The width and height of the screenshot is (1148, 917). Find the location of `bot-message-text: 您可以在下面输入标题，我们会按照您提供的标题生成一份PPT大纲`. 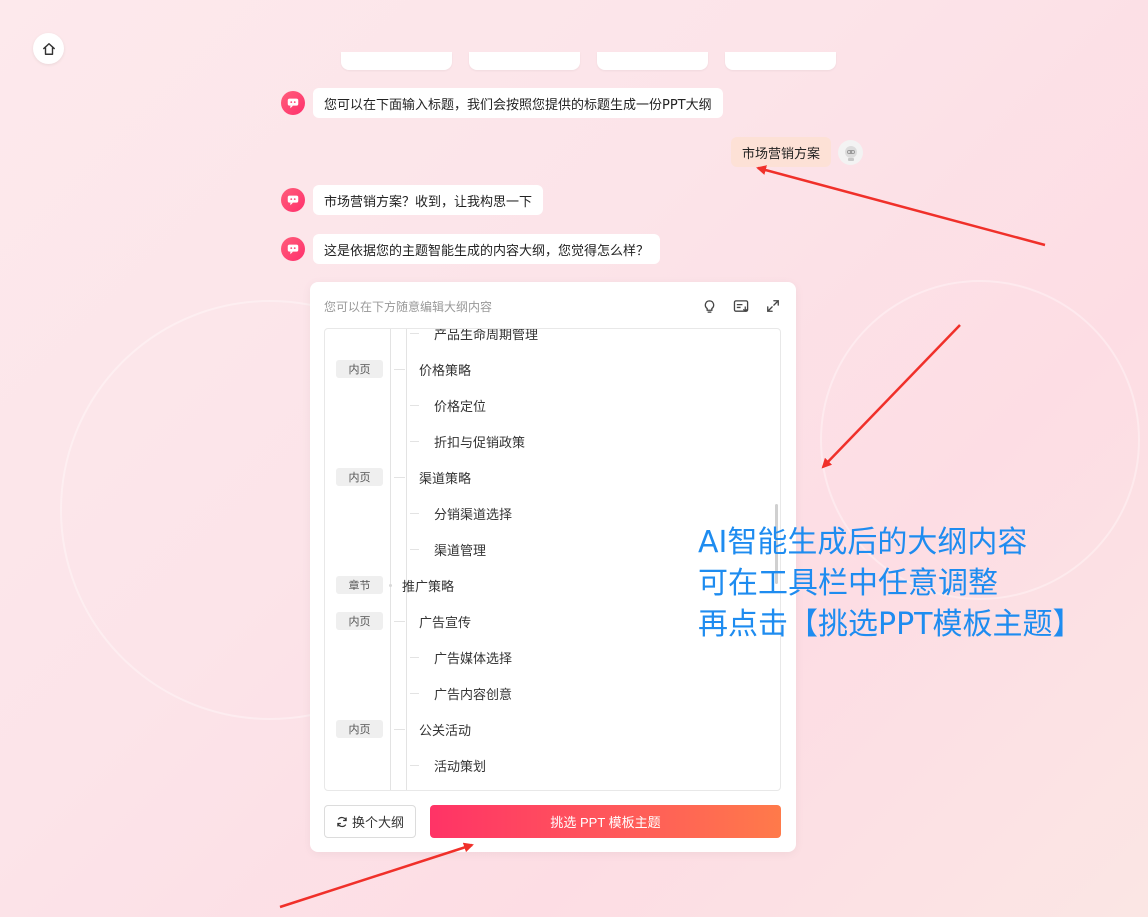

bot-message-text: 您可以在下面输入标题，我们会按照您提供的标题生成一份PPT大纲 is located at coordinates (518, 103).